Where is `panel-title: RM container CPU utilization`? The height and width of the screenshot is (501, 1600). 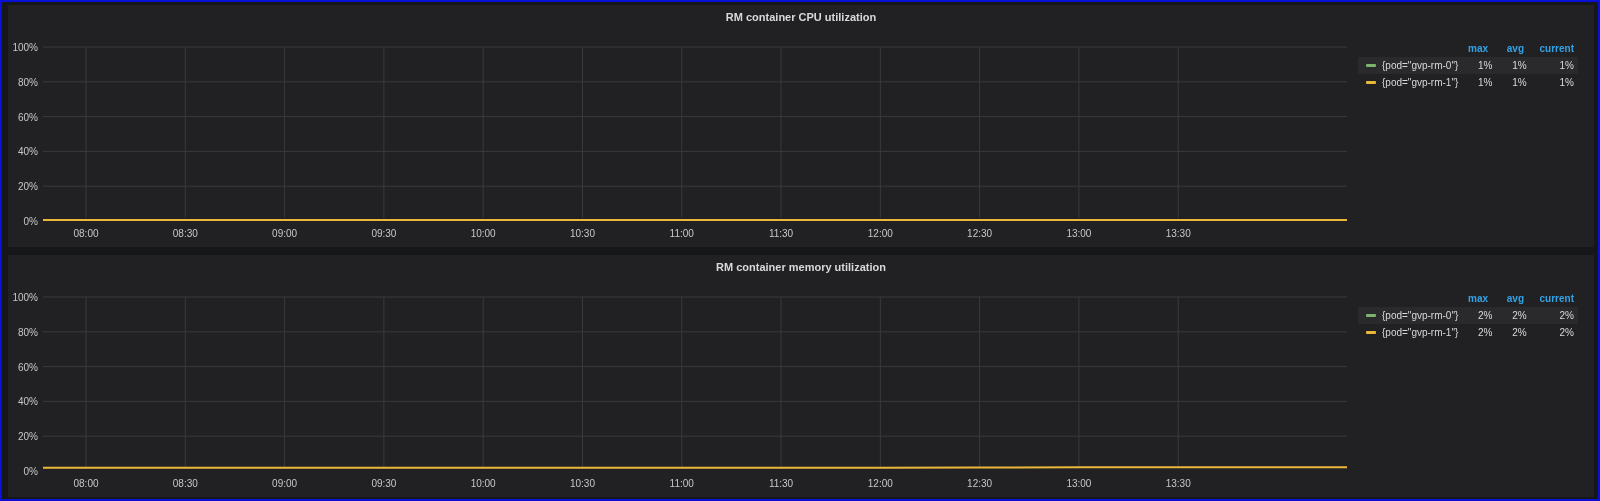 panel-title: RM container CPU utilization is located at coordinates (801, 17).